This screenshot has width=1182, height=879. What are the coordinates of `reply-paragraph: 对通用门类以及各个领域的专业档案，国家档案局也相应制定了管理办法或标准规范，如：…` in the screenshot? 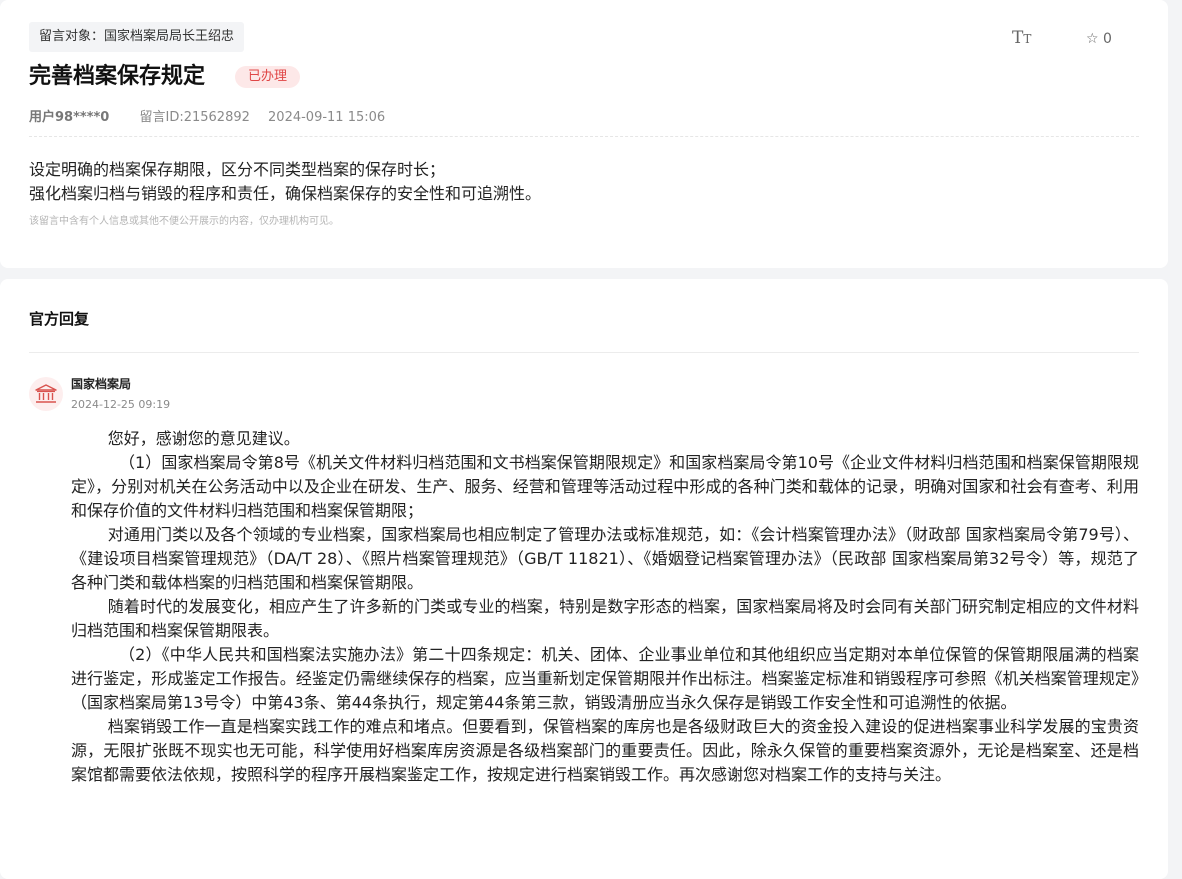 It's located at (605, 558).